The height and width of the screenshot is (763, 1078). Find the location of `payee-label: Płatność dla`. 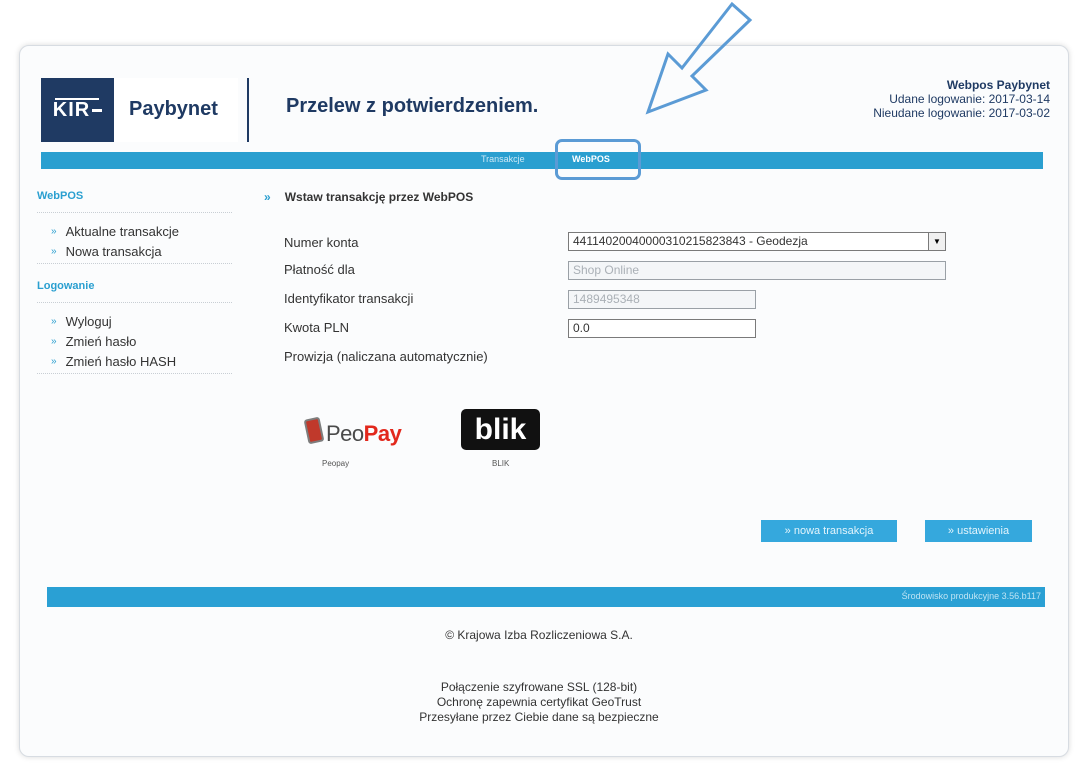

payee-label: Płatność dla is located at coordinates (319, 269).